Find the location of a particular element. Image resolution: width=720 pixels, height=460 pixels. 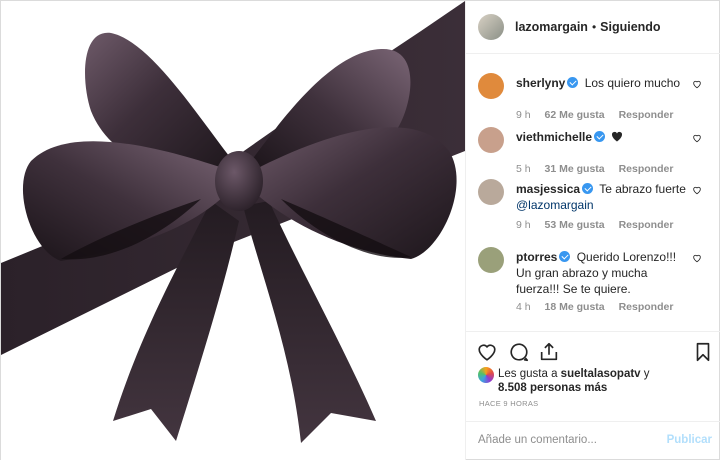

comment-time: 5 h is located at coordinates (523, 169).